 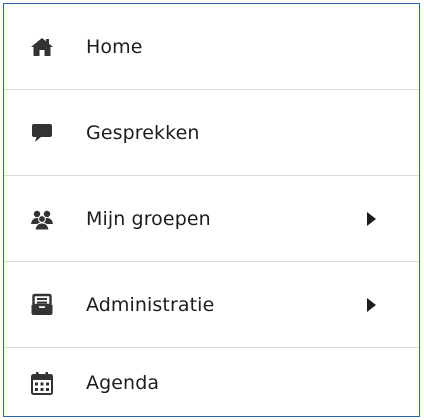 I want to click on home-icon, so click(x=42, y=47).